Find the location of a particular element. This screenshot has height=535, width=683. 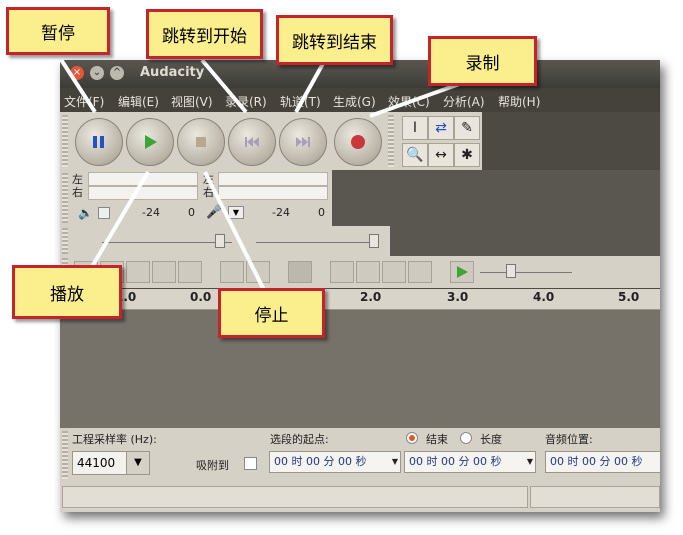

callout-skip-end: 跳转到结束 is located at coordinates (334, 40).